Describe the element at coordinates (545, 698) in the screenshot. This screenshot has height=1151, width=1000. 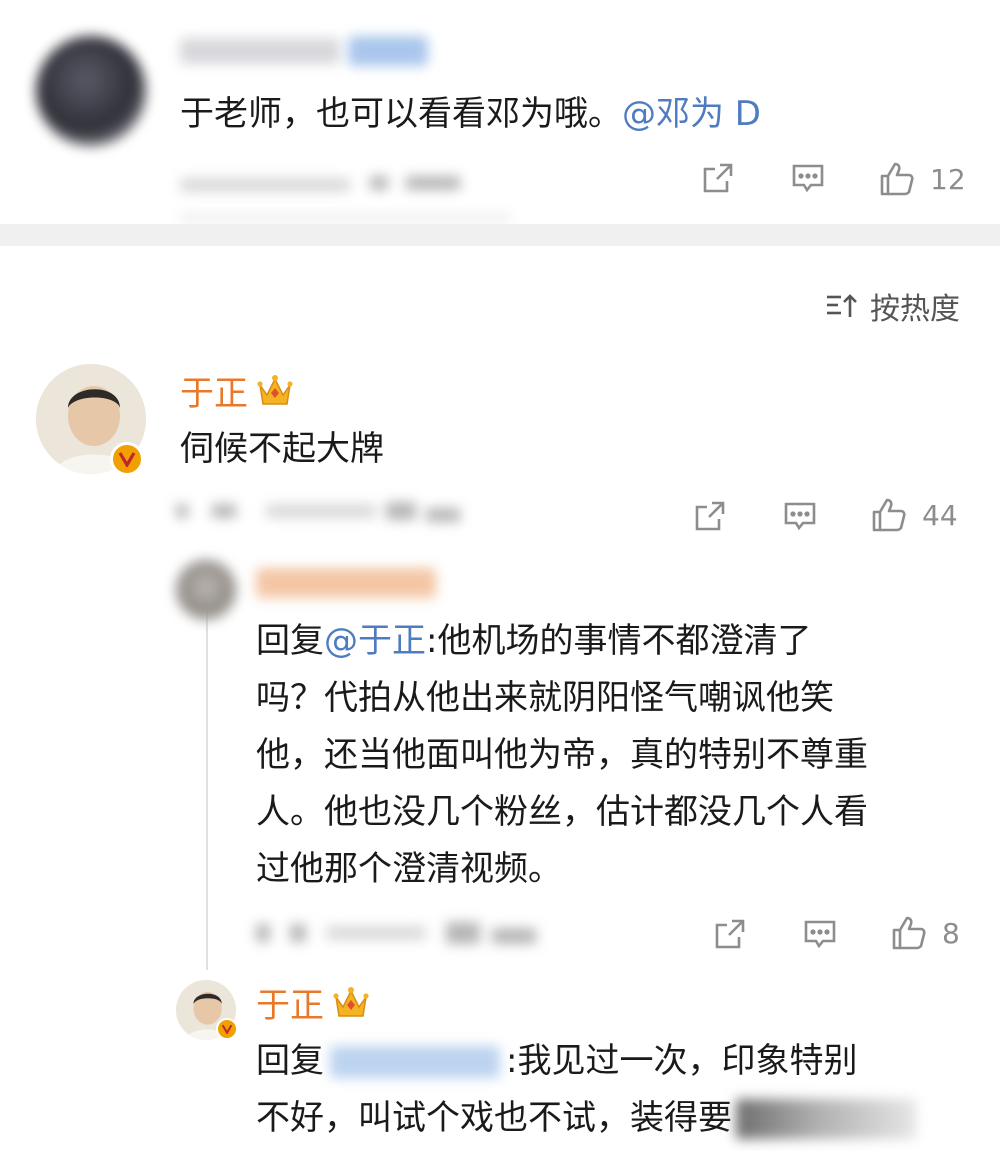
I see `reply1-line-2: 吗？代拍从他出来就阴阳怪气嘲讽他笑` at that location.